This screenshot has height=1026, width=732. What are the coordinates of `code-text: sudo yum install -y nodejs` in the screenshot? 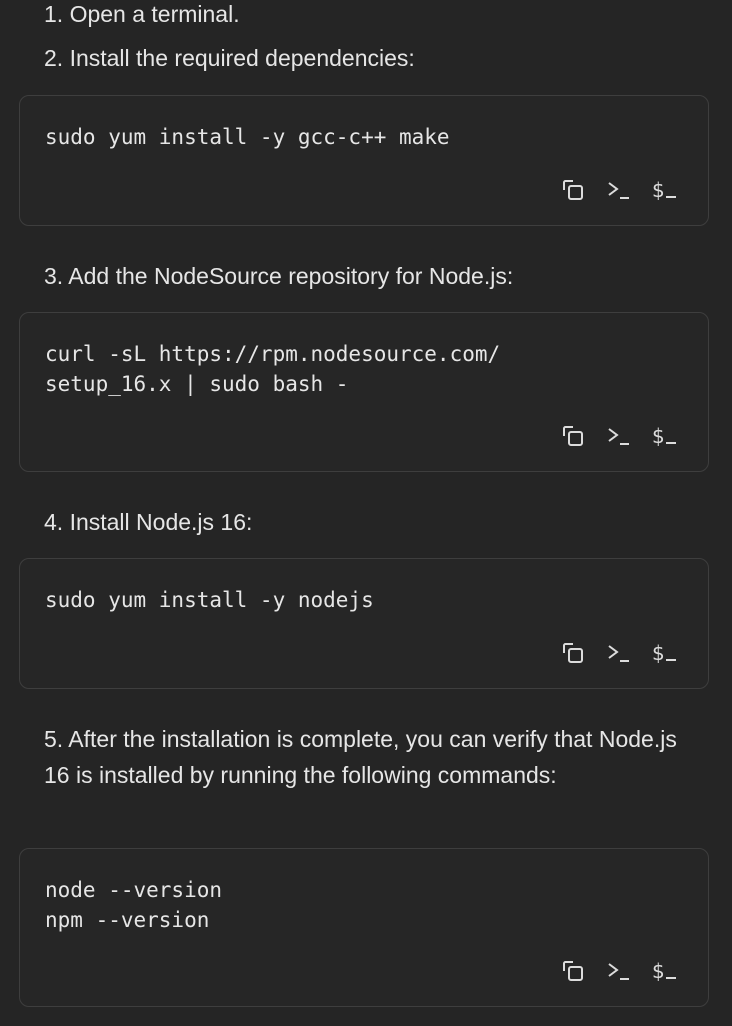 It's located at (209, 600).